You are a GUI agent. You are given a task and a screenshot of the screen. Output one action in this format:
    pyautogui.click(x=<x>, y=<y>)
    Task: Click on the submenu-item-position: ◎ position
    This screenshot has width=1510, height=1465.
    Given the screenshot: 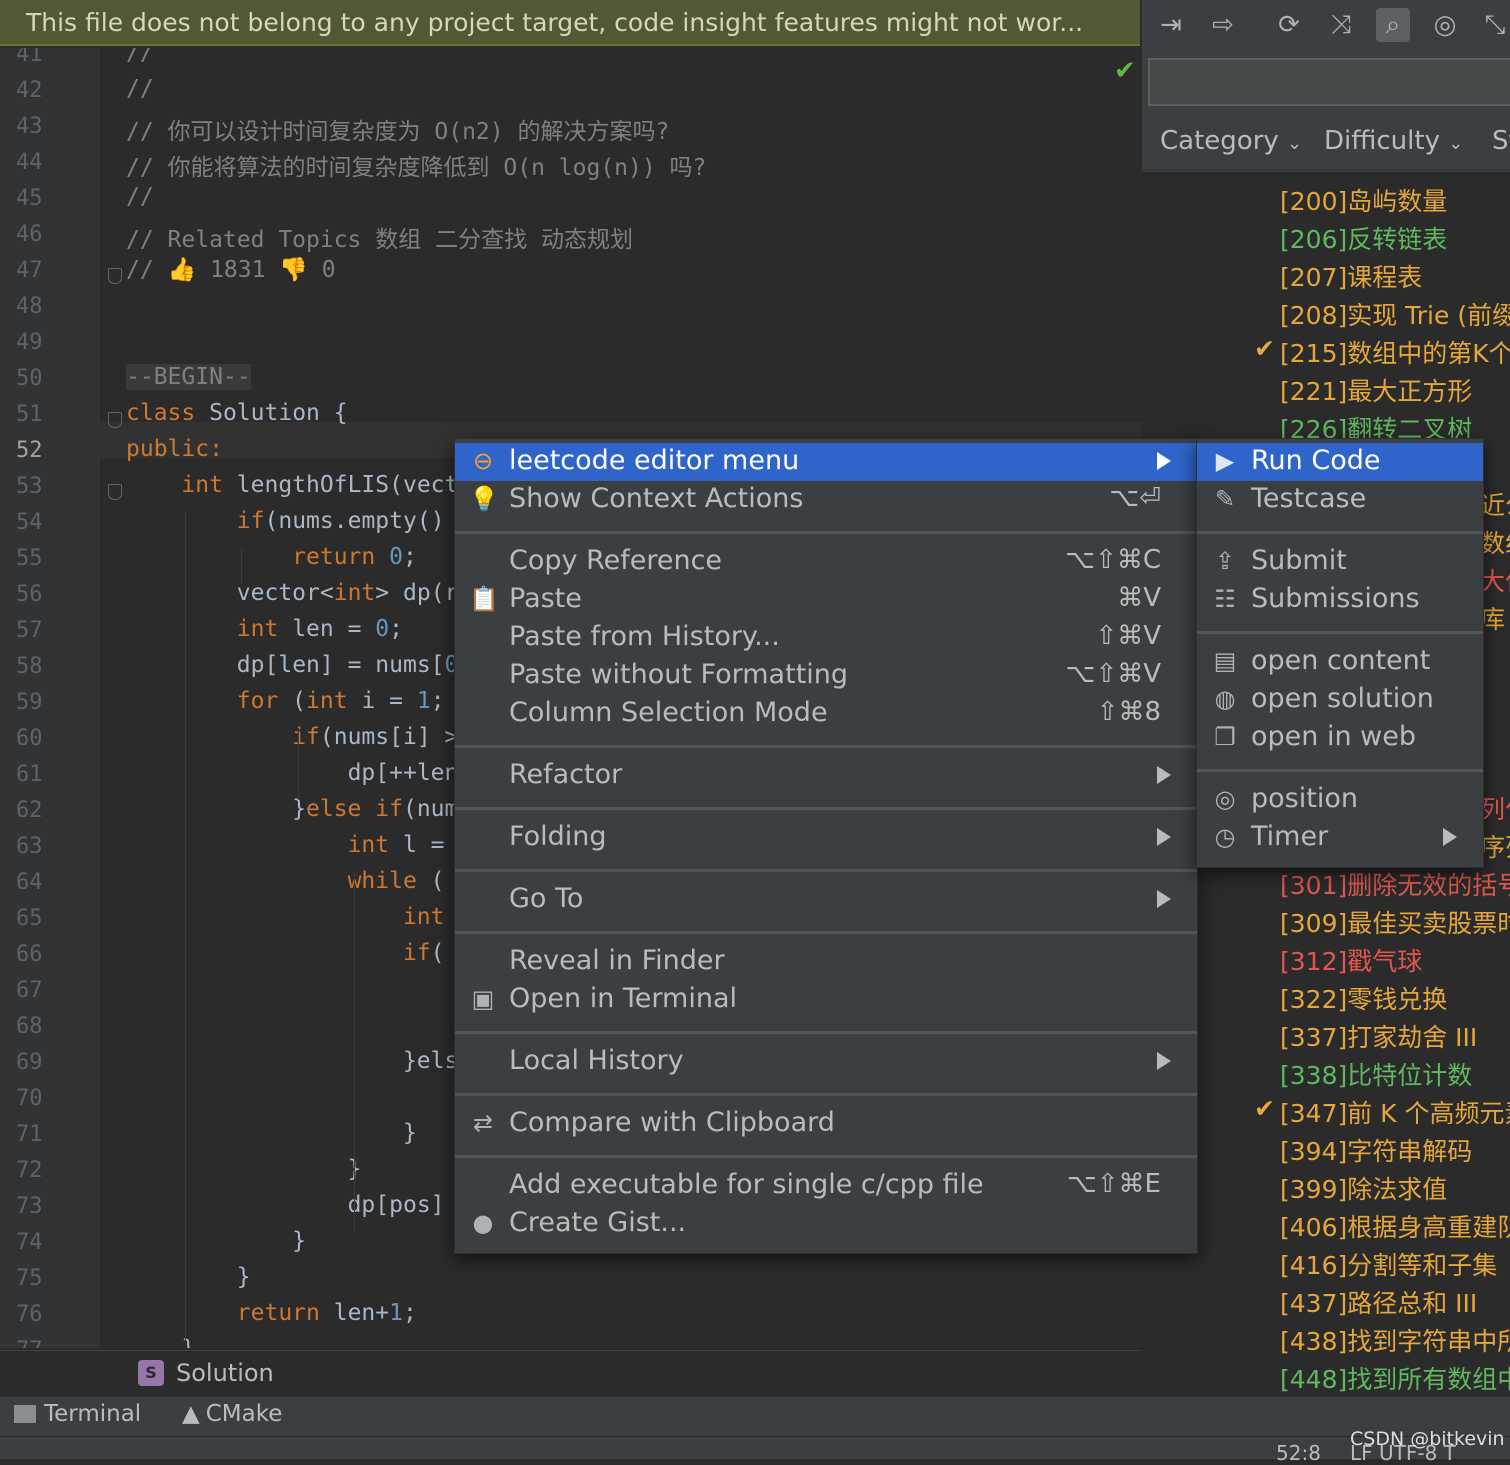 What is the action you would take?
    pyautogui.click(x=1340, y=800)
    